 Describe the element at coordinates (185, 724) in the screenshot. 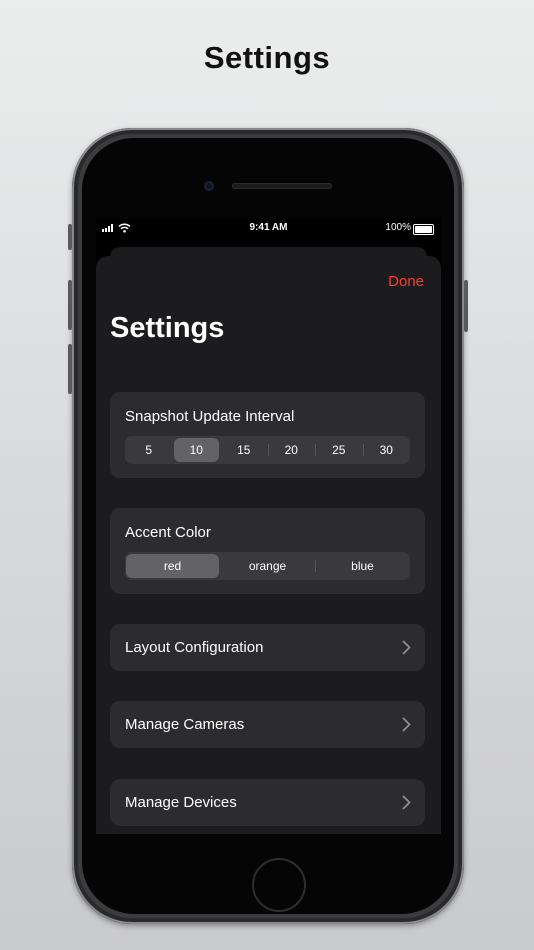

I see `manage-cameras-label: Manage Cameras` at that location.